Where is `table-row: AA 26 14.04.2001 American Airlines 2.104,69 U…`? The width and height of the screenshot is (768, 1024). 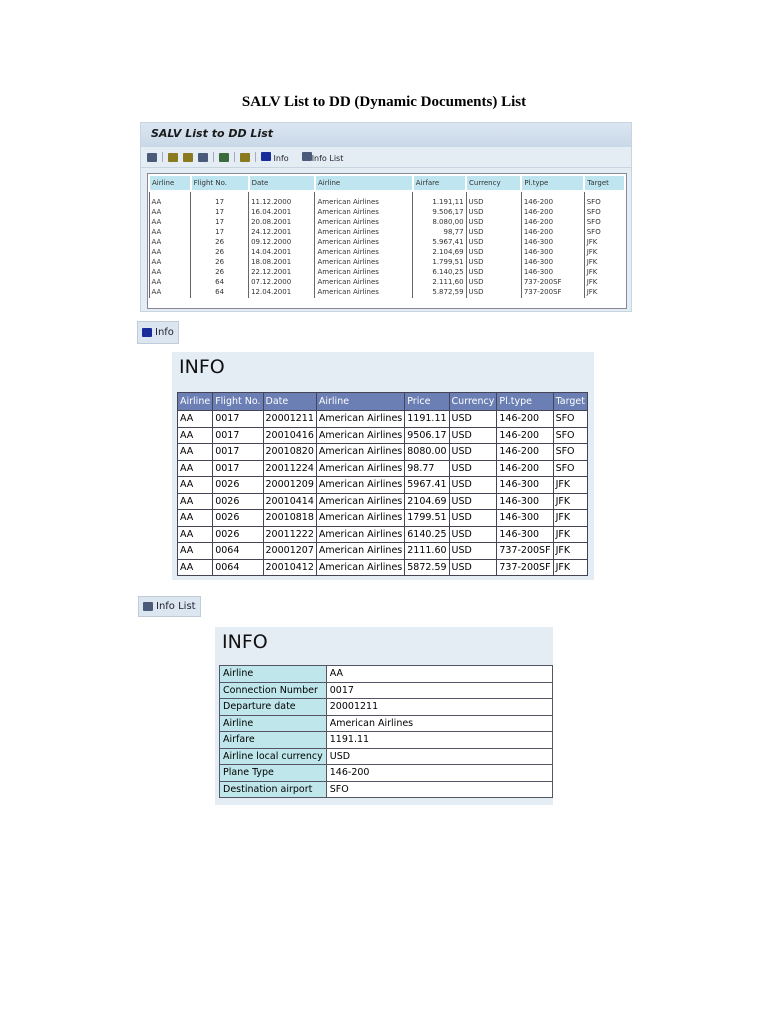
table-row: AA 26 14.04.2001 American Airlines 2.104,69 U… is located at coordinates (386, 253).